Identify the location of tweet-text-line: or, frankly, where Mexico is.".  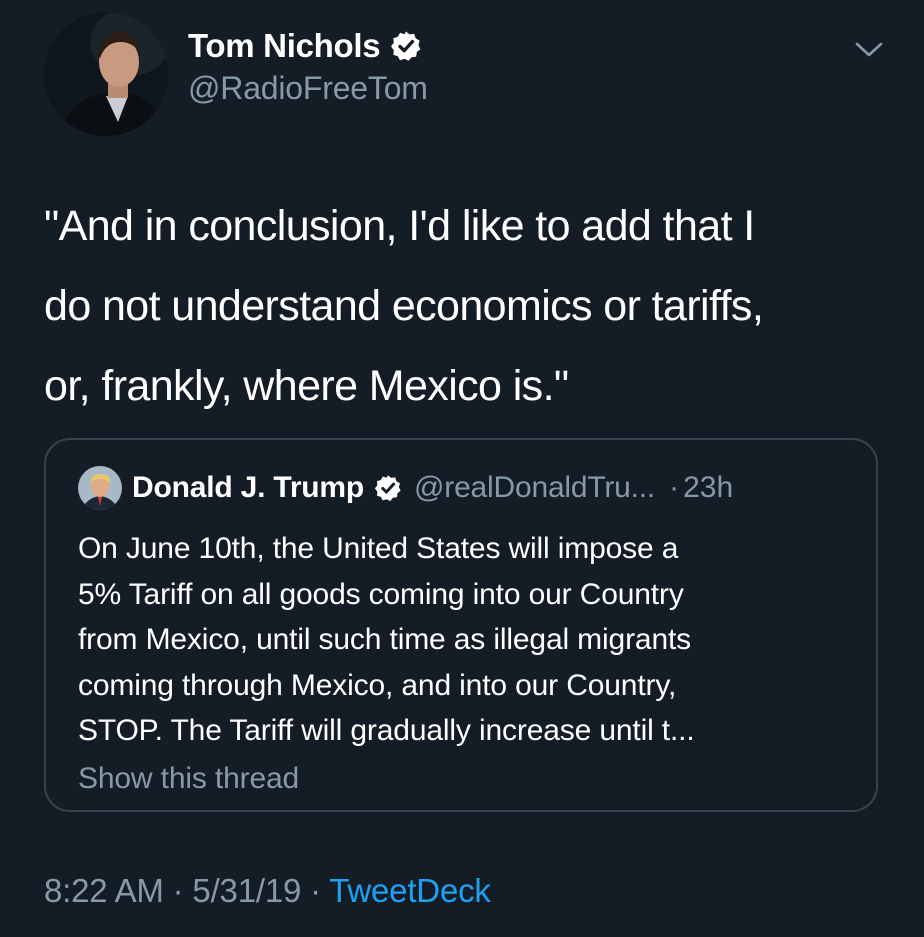
(306, 386).